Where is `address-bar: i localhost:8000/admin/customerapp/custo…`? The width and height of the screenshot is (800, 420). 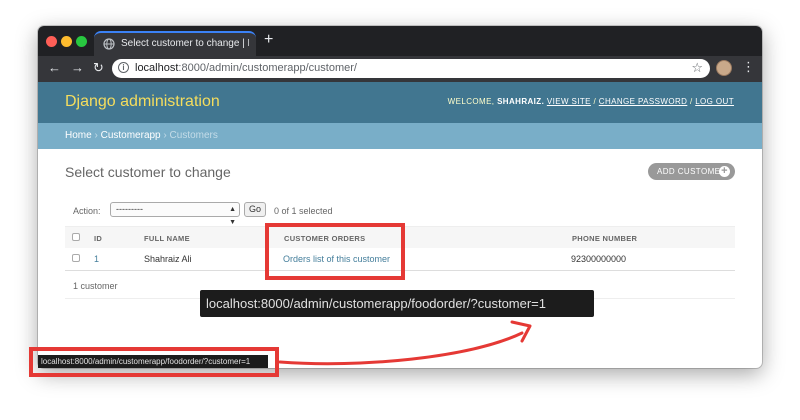
address-bar: i localhost:8000/admin/customerapp/custo… is located at coordinates (411, 68).